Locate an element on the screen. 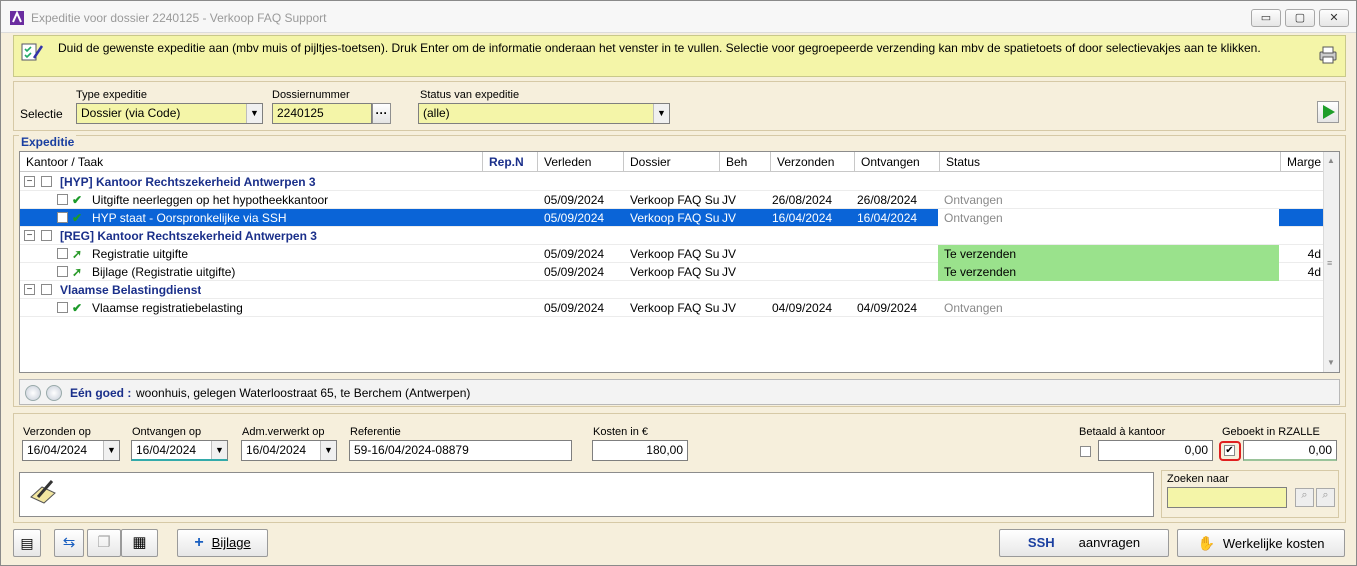 The width and height of the screenshot is (1357, 566). geboekt-value: 0,00 is located at coordinates (1320, 450).